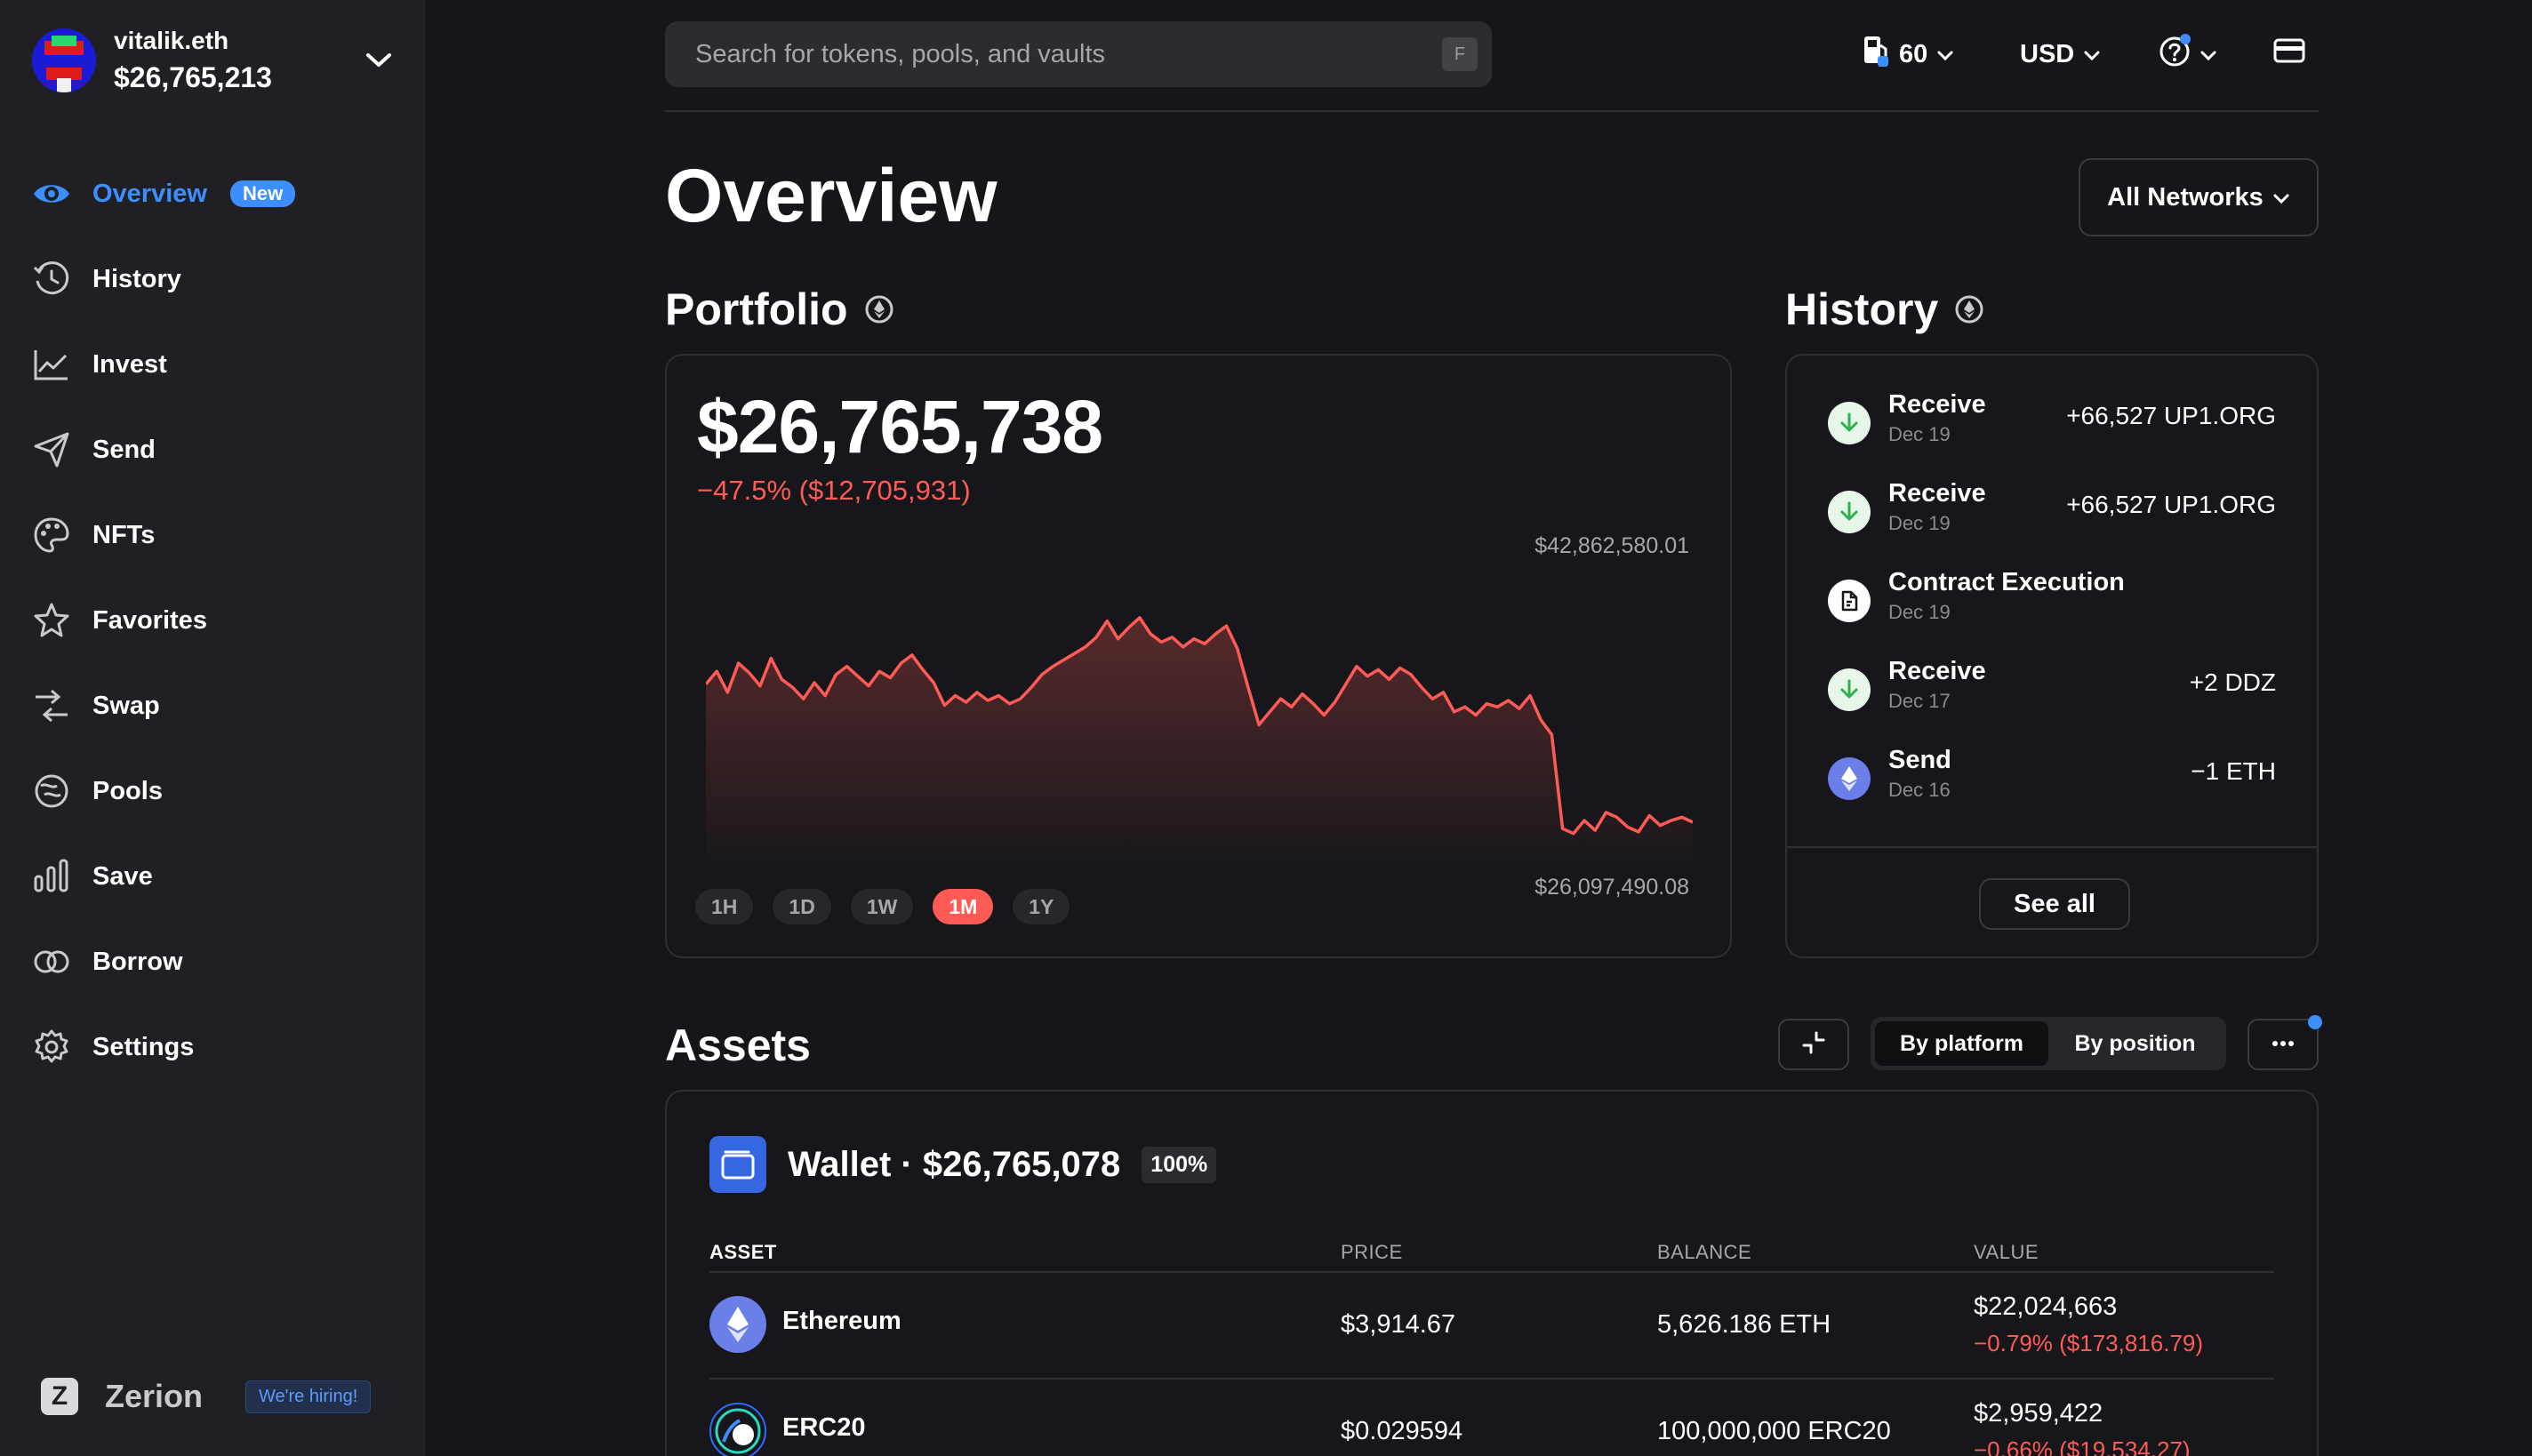 Image resolution: width=2532 pixels, height=1456 pixels. Describe the element at coordinates (262, 193) in the screenshot. I see `new-badge: New` at that location.